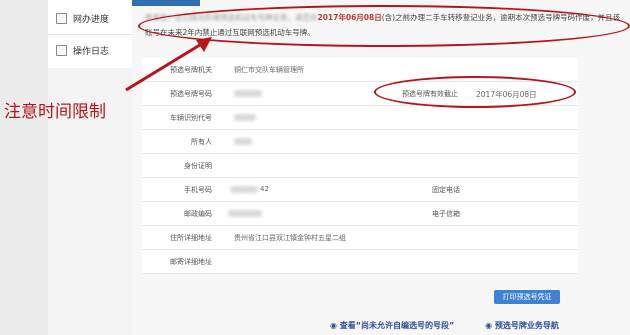 The height and width of the screenshot is (335, 630). I want to click on annotation-text: 注意时间限制, so click(55, 112).